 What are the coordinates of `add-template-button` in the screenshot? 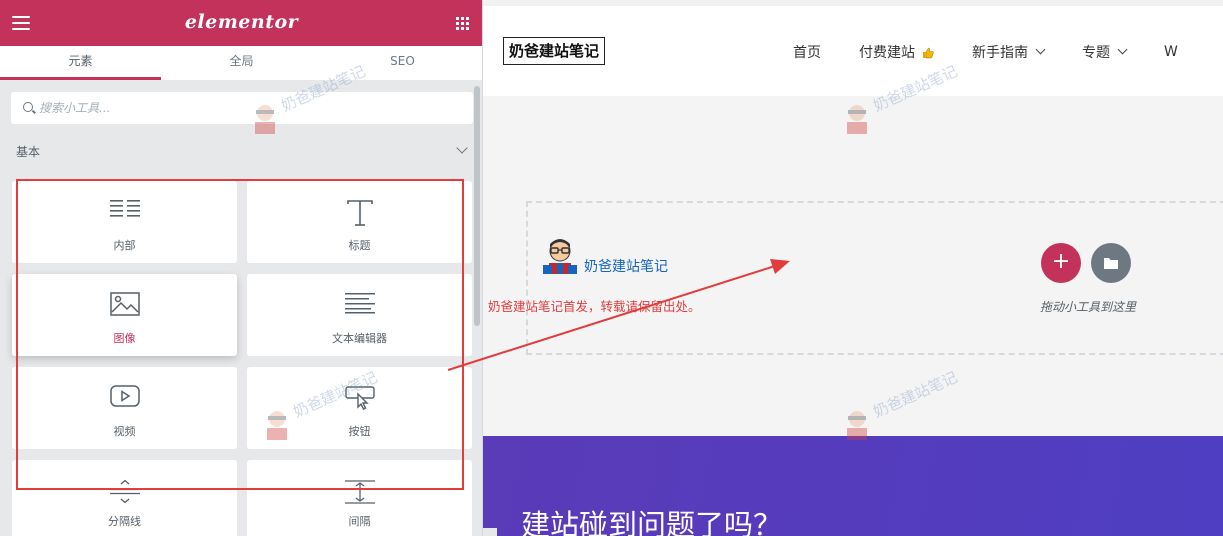 It's located at (1111, 263).